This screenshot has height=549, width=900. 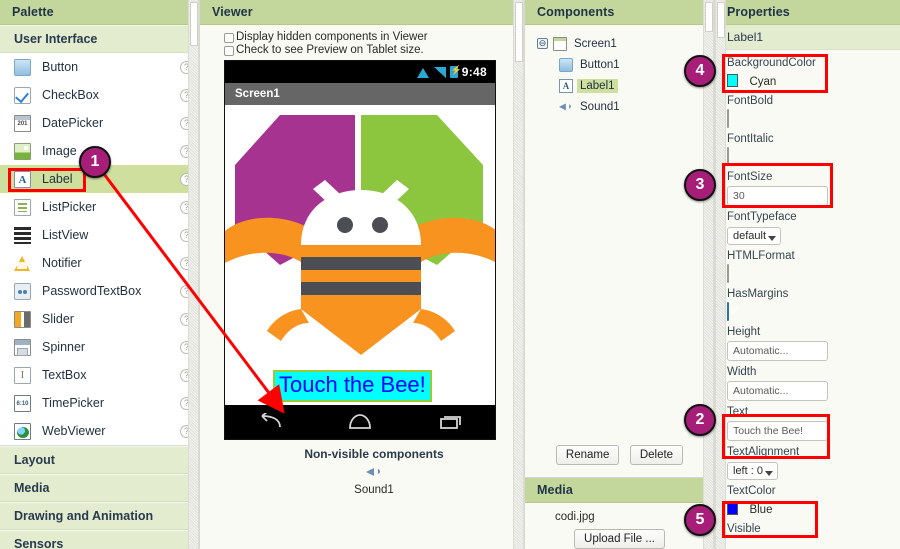 What do you see at coordinates (64, 347) in the screenshot?
I see `palette-item-label: Spinner` at bounding box center [64, 347].